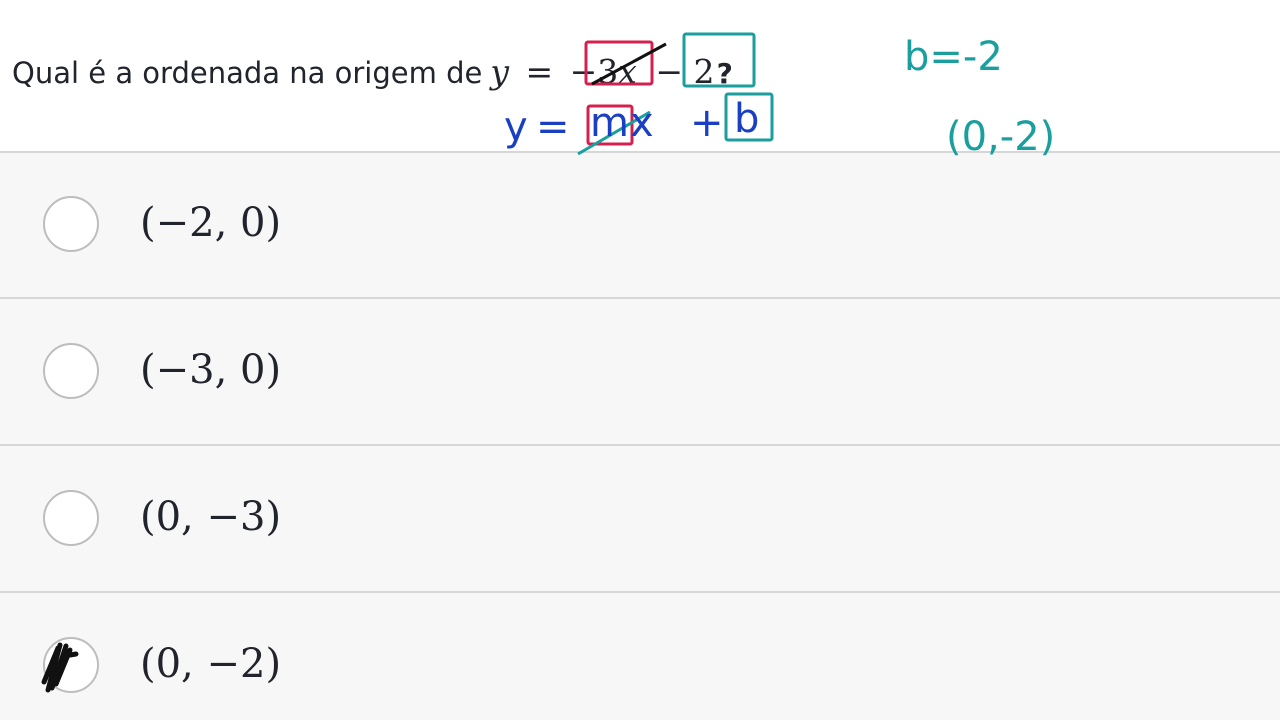  I want to click on choice-label: (0, −2), so click(211, 664).